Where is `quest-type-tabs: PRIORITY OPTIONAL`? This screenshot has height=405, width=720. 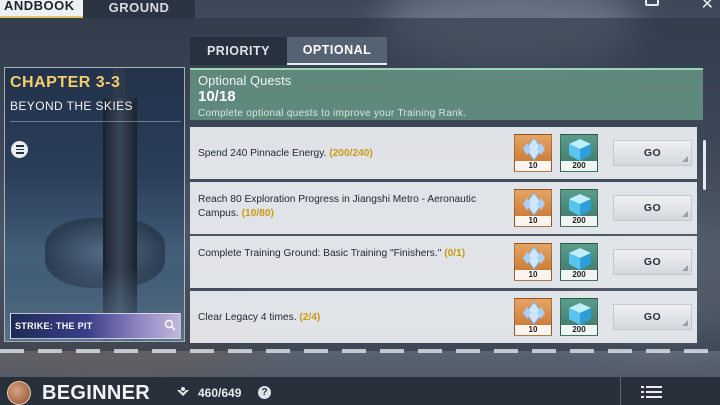 quest-type-tabs: PRIORITY OPTIONAL is located at coordinates (288, 51).